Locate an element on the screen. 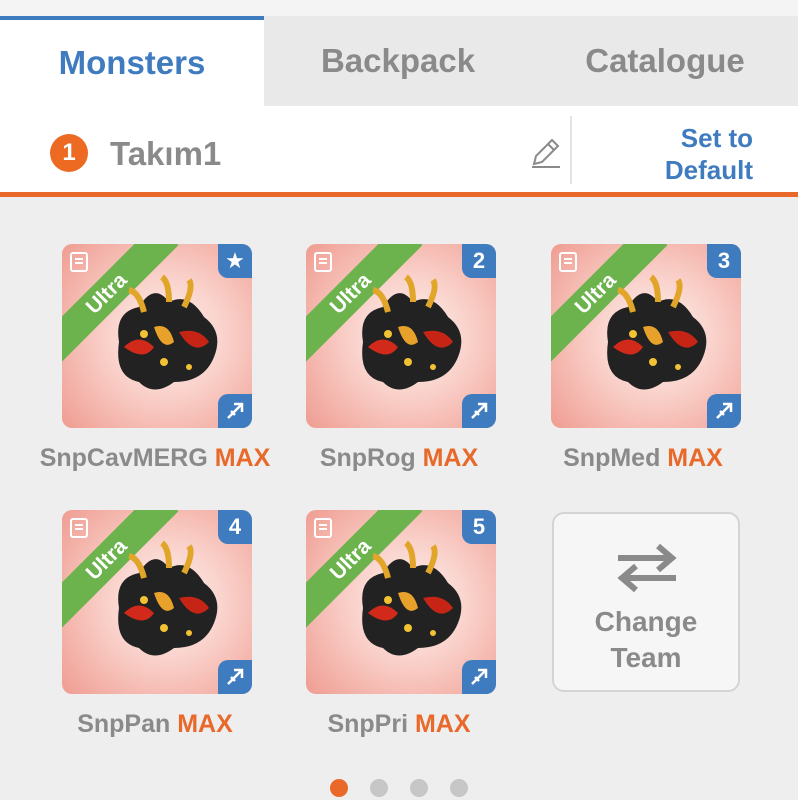 The image size is (798, 800). tab-backpack: Backpack is located at coordinates (398, 61).